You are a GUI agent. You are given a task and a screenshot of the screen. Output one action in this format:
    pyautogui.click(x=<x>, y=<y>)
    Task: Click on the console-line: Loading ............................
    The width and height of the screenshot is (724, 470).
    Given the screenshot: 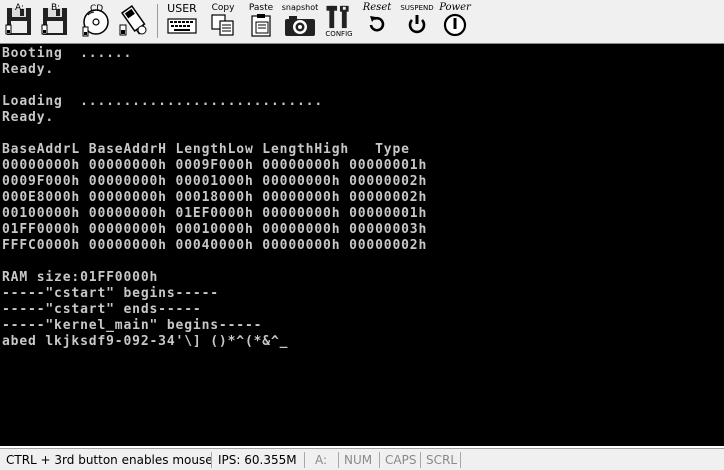 What is the action you would take?
    pyautogui.click(x=163, y=101)
    